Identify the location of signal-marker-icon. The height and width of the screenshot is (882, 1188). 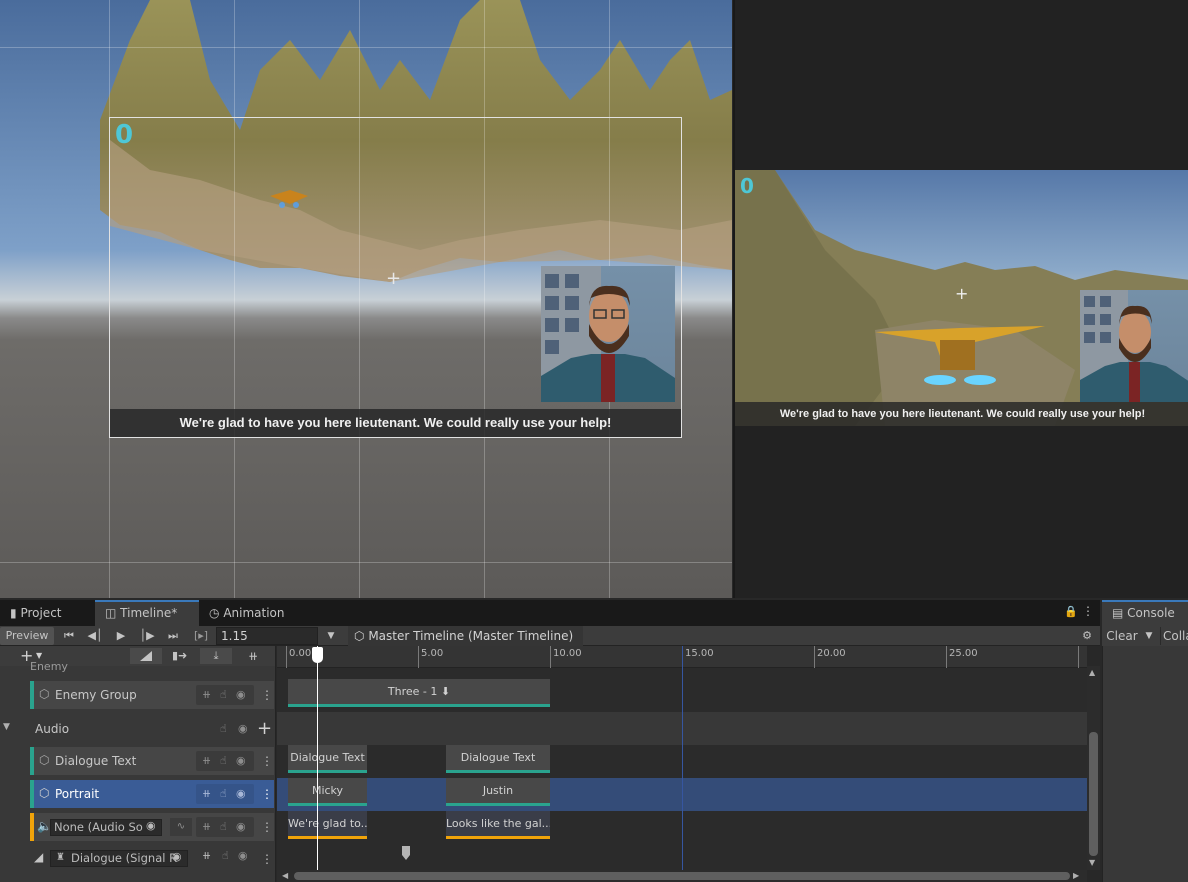
(406, 853).